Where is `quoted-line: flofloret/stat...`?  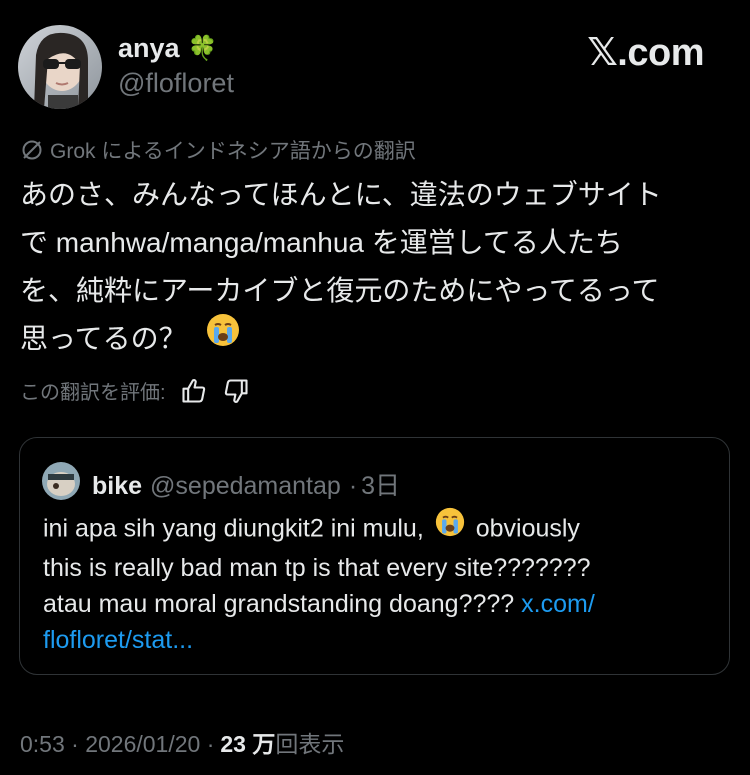 quoted-line: flofloret/stat... is located at coordinates (378, 640).